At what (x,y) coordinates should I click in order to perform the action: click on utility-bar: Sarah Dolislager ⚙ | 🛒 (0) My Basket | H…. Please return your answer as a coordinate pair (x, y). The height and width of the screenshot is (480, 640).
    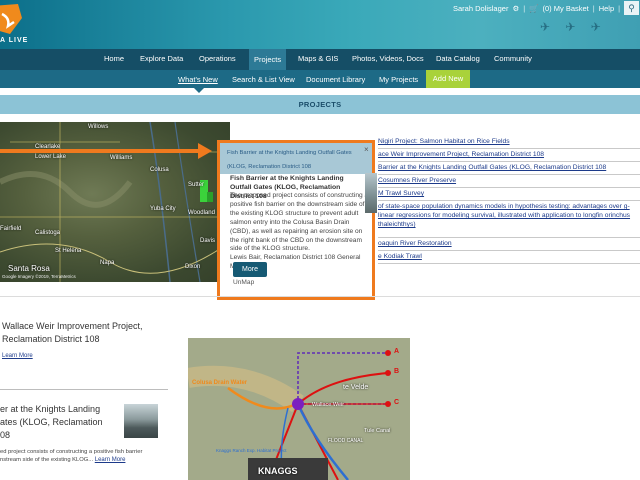
    Looking at the image, I should click on (546, 8).